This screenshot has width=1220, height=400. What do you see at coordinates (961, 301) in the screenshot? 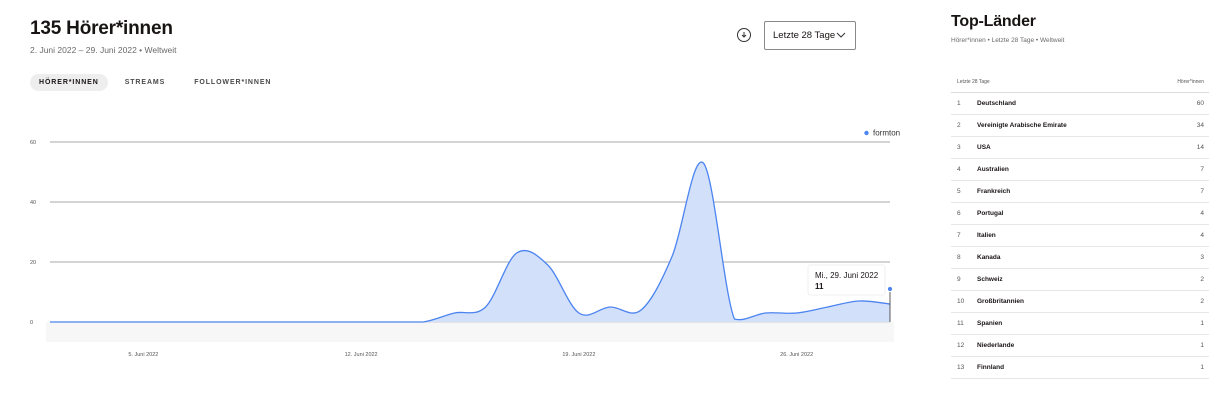
I see `country-rank: 10` at bounding box center [961, 301].